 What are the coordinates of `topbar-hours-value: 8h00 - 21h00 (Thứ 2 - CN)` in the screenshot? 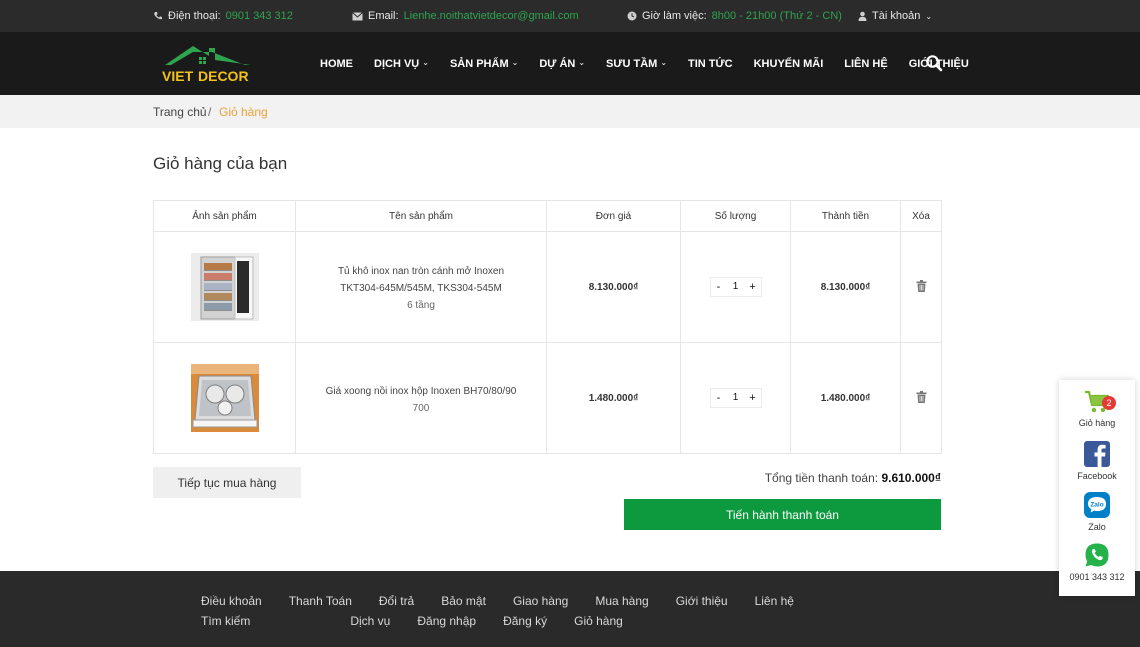 It's located at (776, 16).